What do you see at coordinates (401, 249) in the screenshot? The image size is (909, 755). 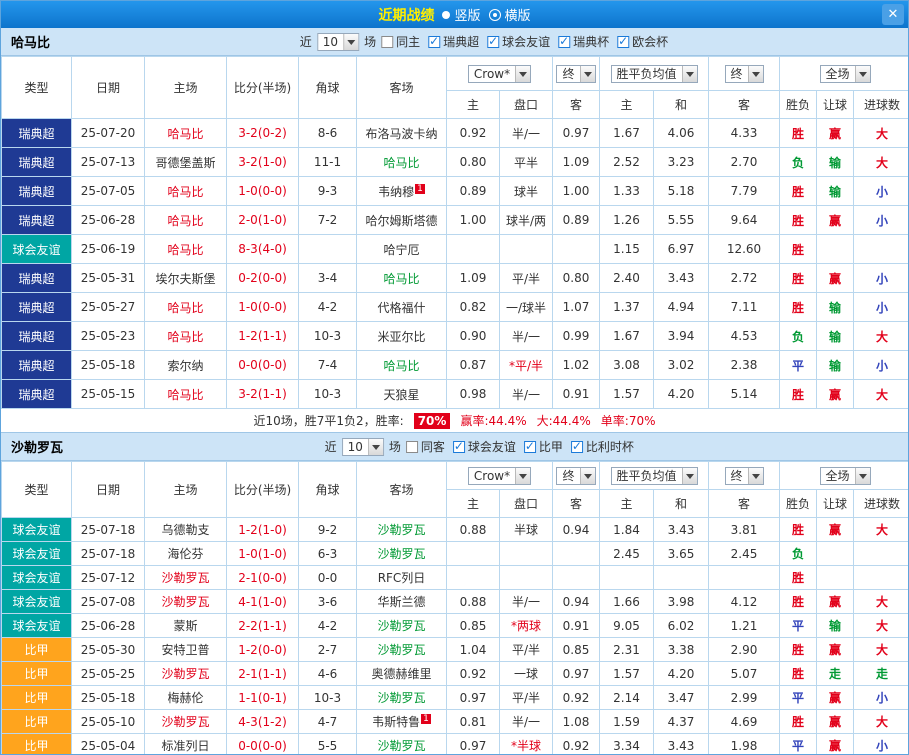 I see `away-team-link: 哈宁厄` at bounding box center [401, 249].